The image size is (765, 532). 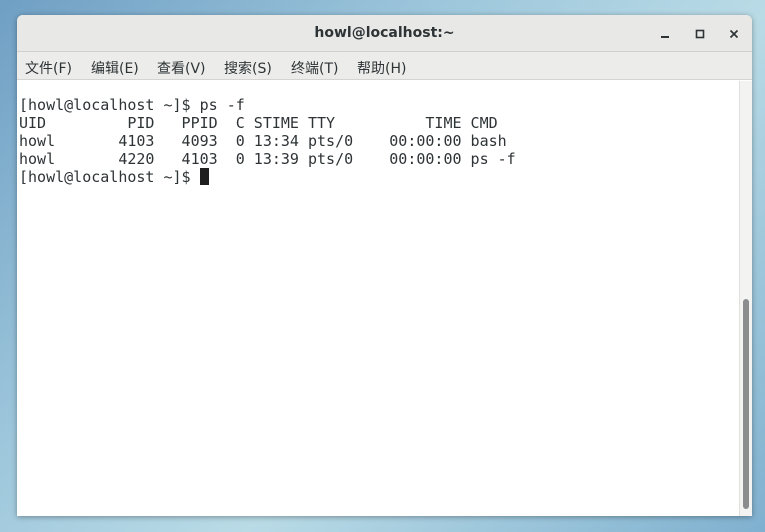 I want to click on close-icon, so click(x=734, y=34).